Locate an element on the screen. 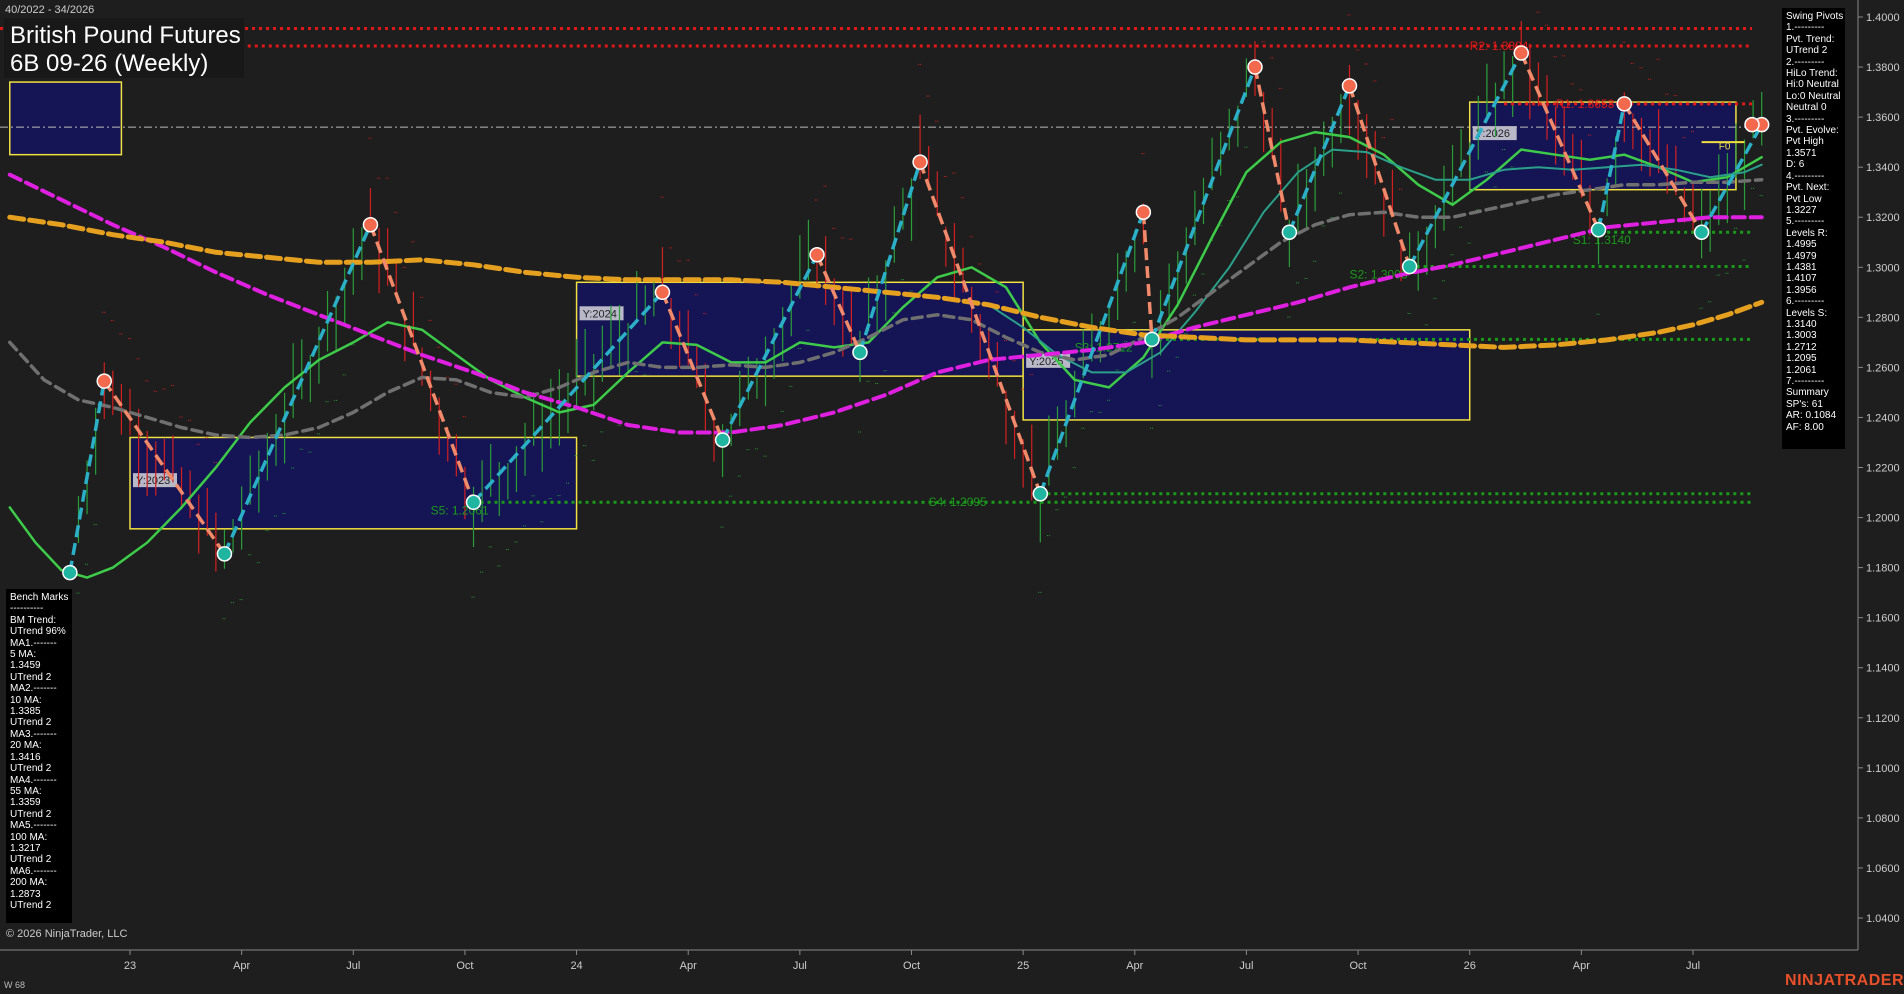 The image size is (1904, 994). swing-pivots-line: 2.--------- is located at coordinates (1805, 62).